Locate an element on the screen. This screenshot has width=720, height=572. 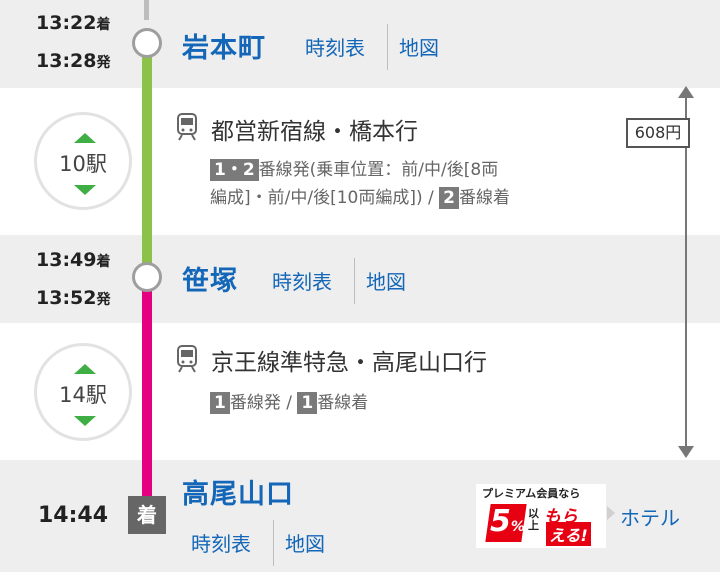
stop-count: 10駅 is located at coordinates (83, 164).